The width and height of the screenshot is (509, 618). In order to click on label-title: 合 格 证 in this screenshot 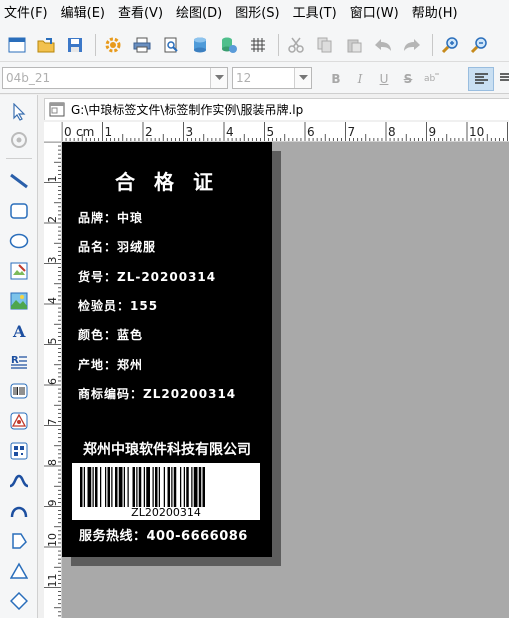, I will do `click(167, 180)`.